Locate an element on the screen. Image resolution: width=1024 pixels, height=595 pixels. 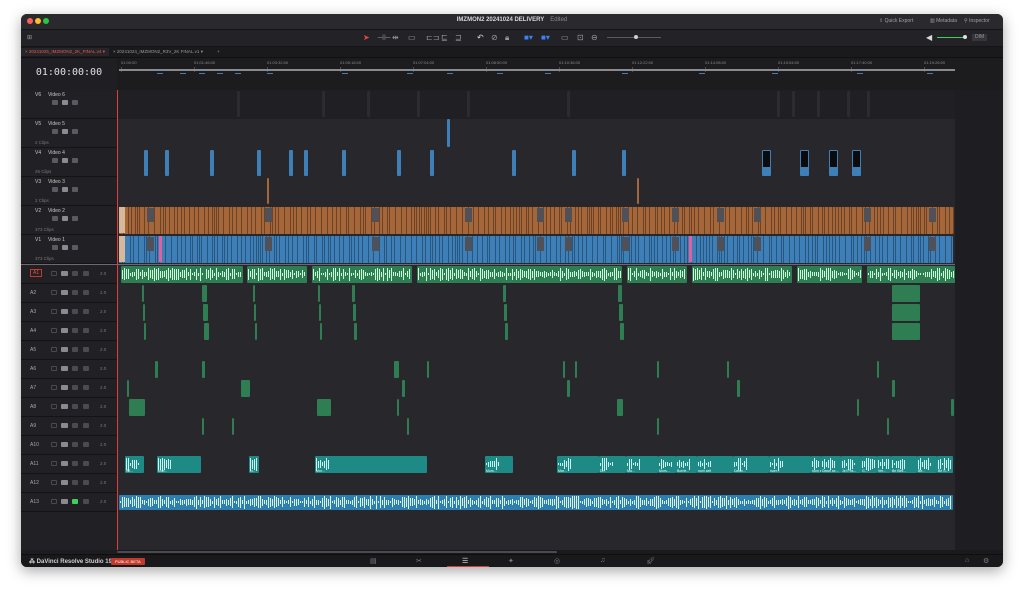
auto-select-icon is located at coordinates (75, 160).